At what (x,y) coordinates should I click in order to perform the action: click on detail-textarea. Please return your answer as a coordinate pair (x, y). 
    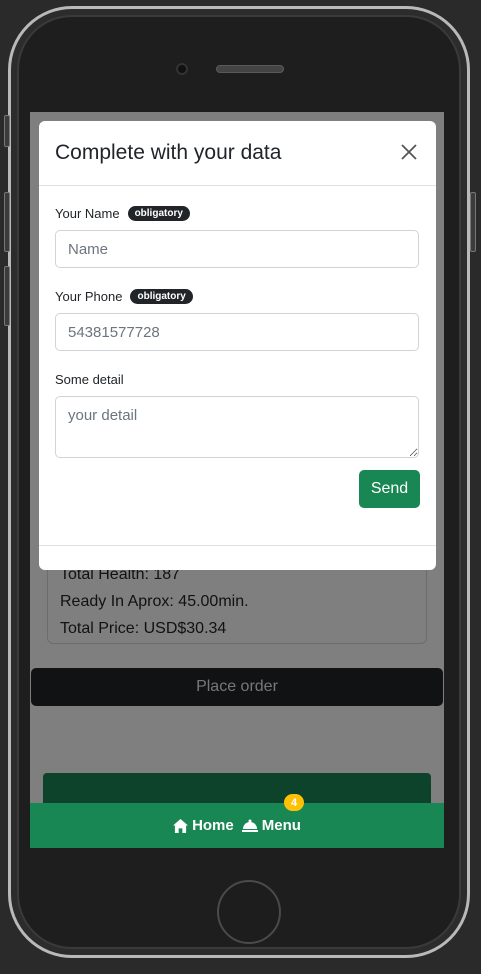
    Looking at the image, I should click on (237, 427).